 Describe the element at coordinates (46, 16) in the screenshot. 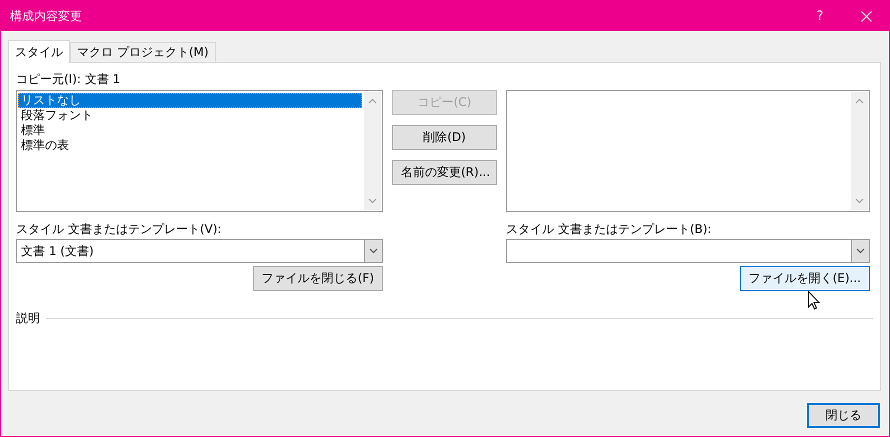

I see `window-title: 構成内容変更` at that location.